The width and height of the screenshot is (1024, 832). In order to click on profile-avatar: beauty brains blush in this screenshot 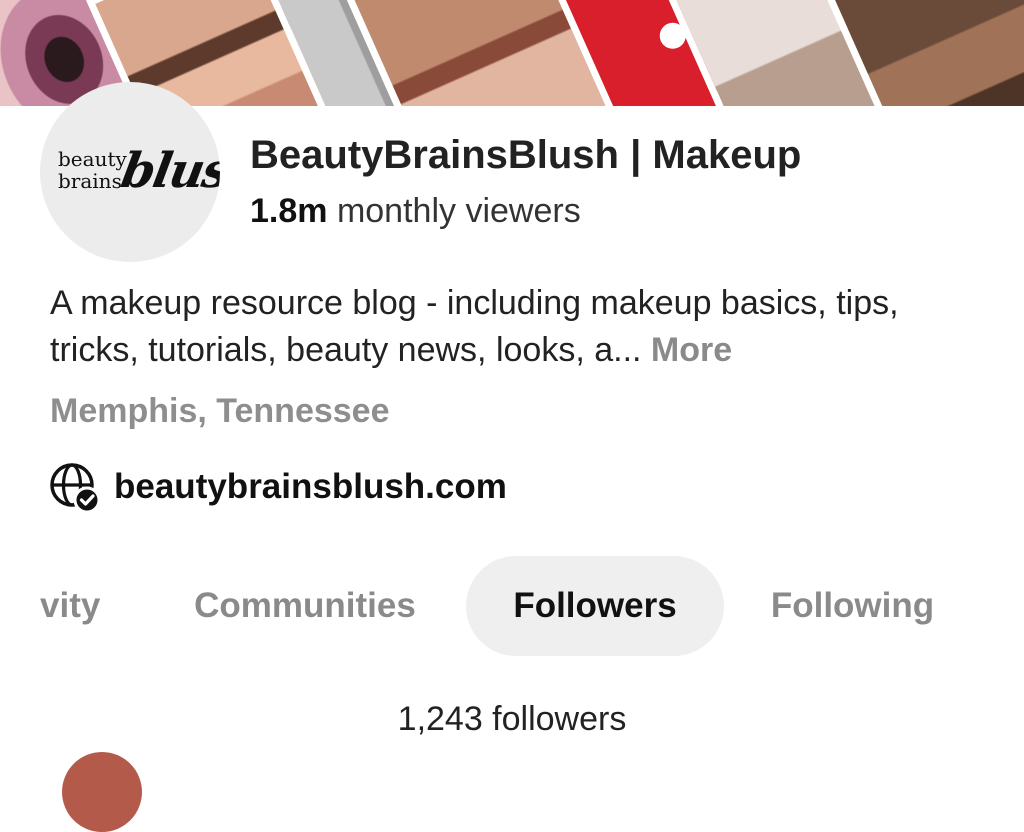, I will do `click(130, 172)`.